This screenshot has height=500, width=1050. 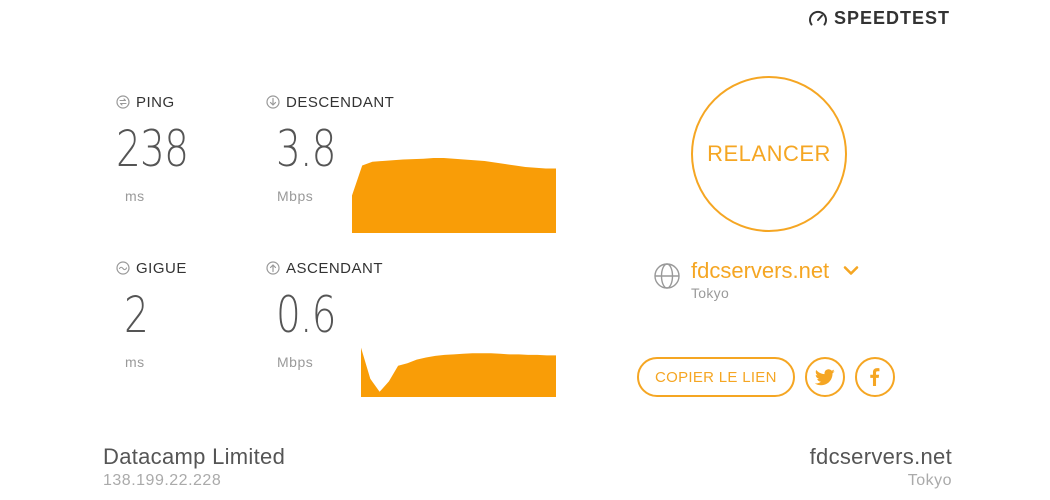 What do you see at coordinates (194, 456) in the screenshot?
I see `isp-name: Datacamp Limited` at bounding box center [194, 456].